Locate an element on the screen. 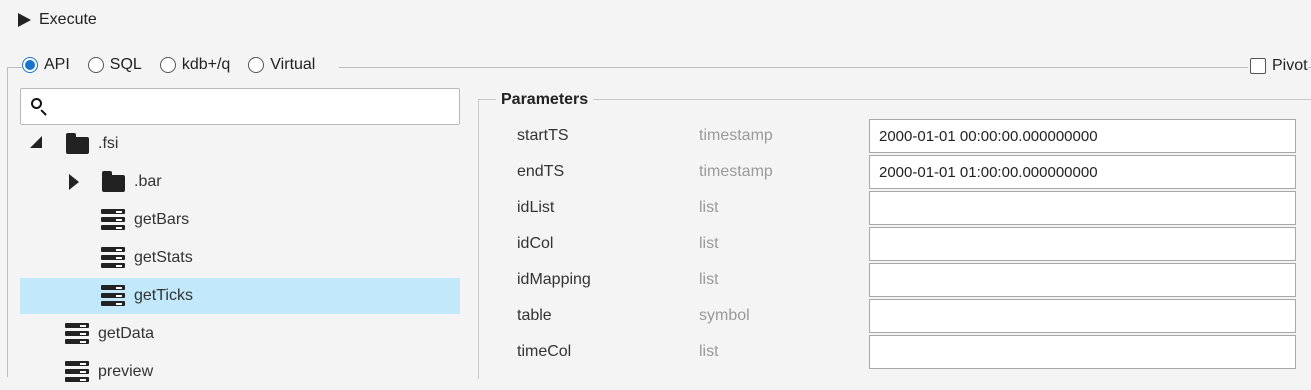 Image resolution: width=1311 pixels, height=390 pixels. mode-frame-left-border is located at coordinates (7, 222).